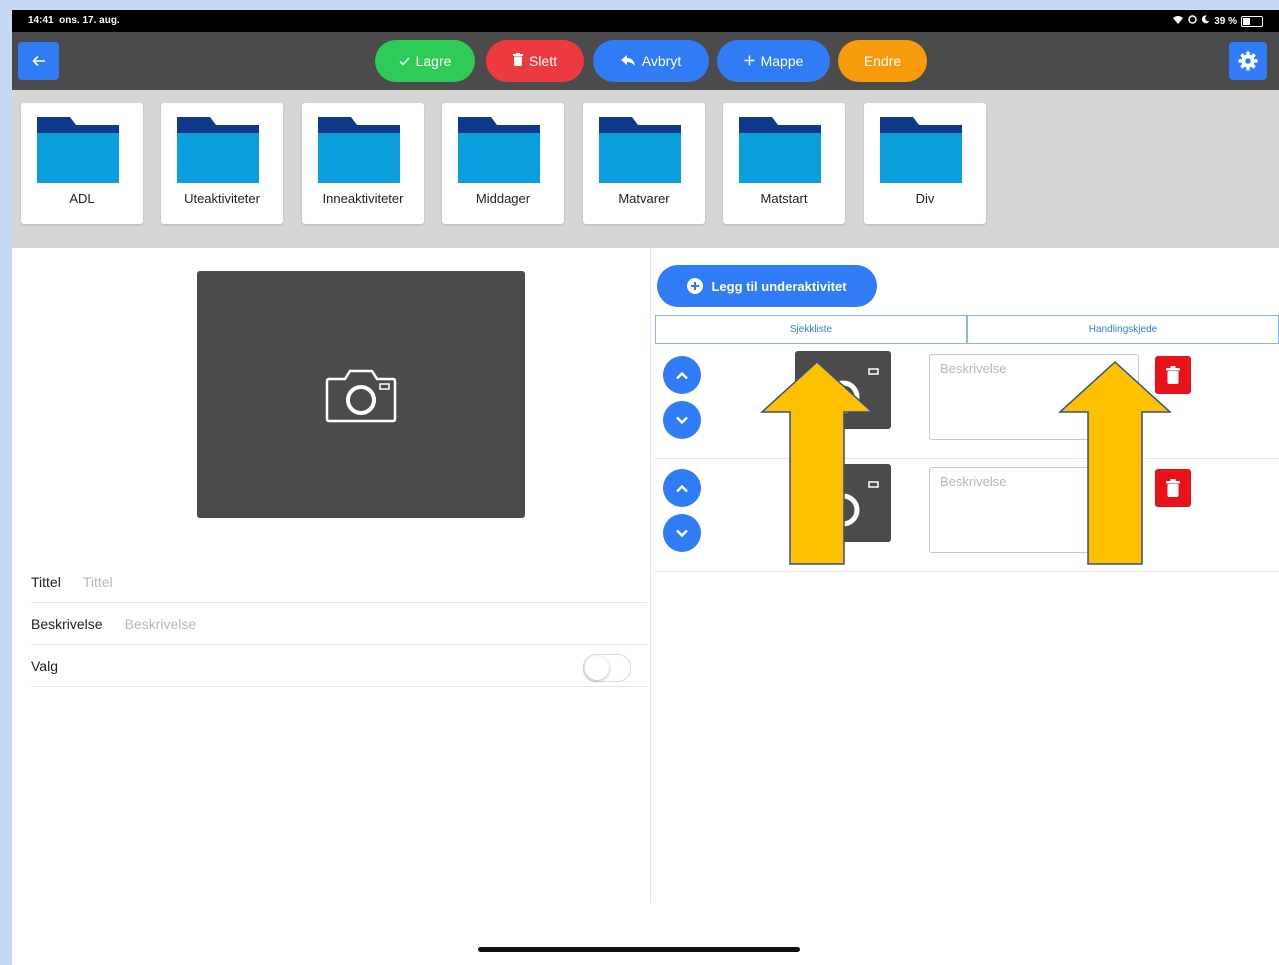  What do you see at coordinates (339, 582) in the screenshot?
I see `title-row: Tittel Tittel` at bounding box center [339, 582].